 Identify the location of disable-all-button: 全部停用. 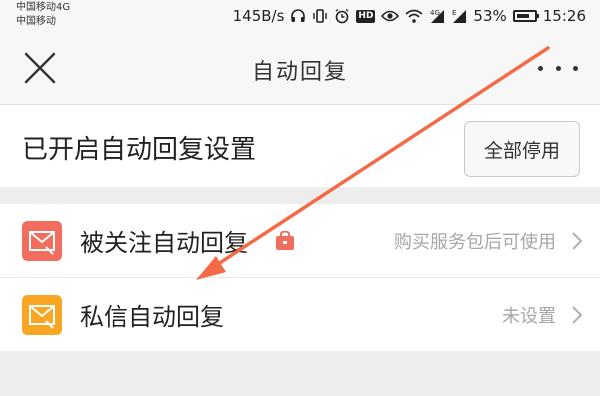
(522, 149).